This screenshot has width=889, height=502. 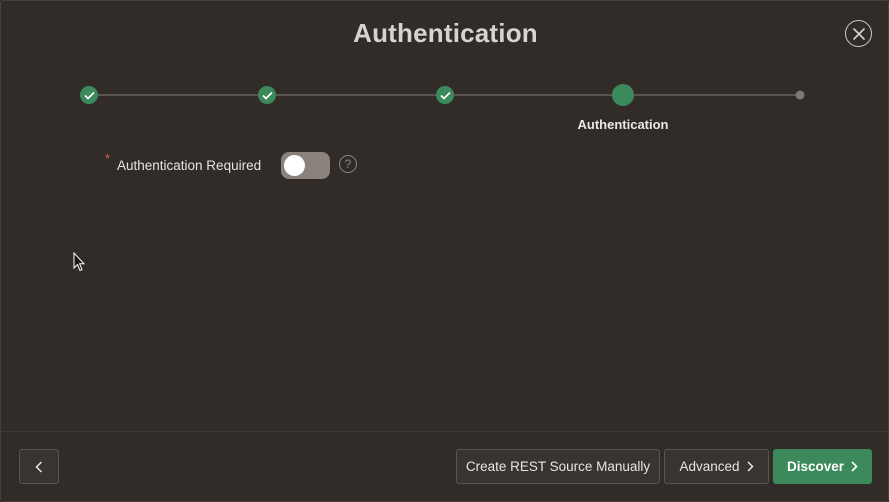 I want to click on wizard-step-4-current, so click(x=623, y=95).